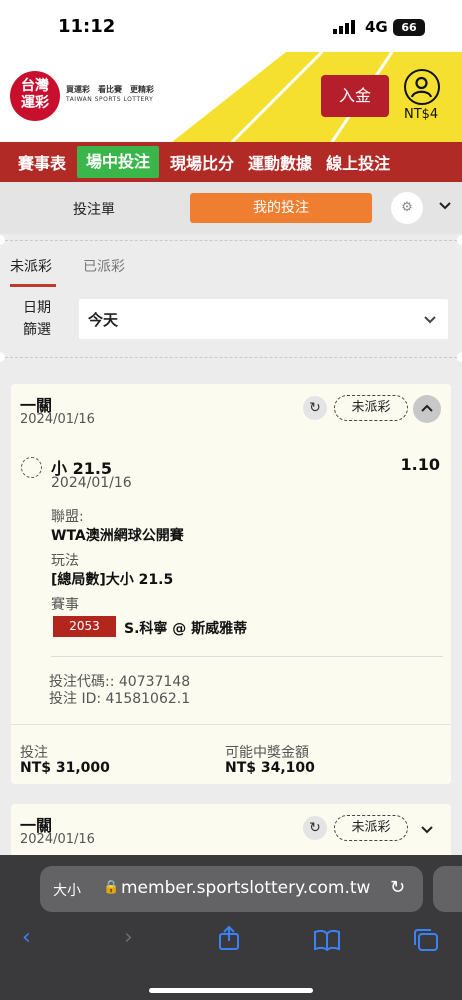 The width and height of the screenshot is (462, 1000). What do you see at coordinates (355, 96) in the screenshot?
I see `deposit-button: 入金` at bounding box center [355, 96].